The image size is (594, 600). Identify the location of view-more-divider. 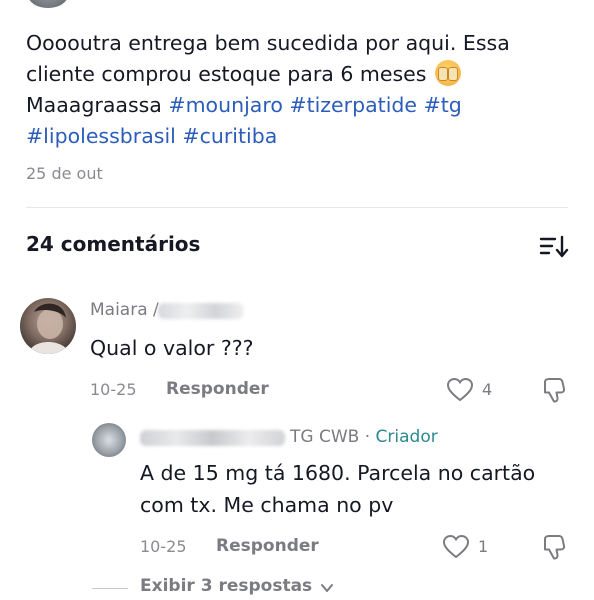
(110, 588).